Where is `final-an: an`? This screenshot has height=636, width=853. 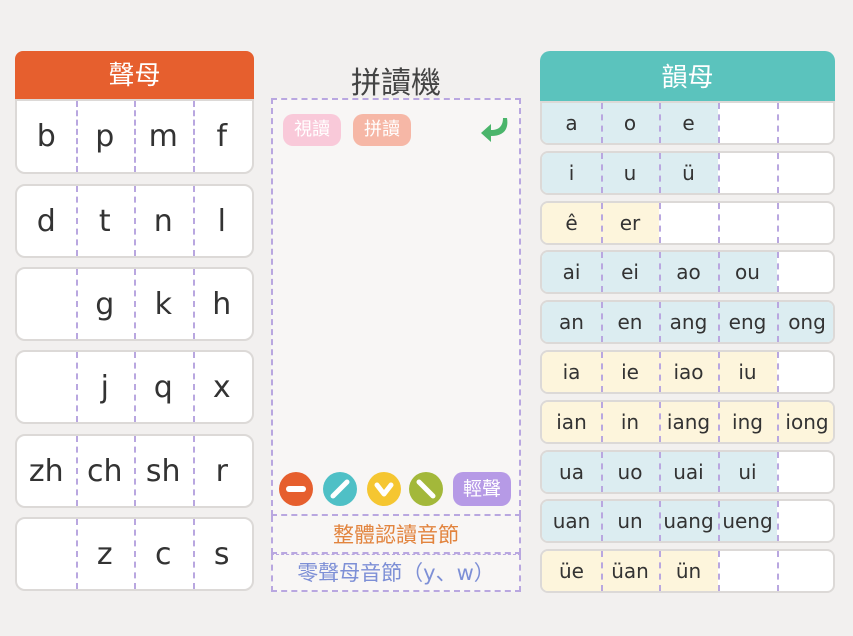
final-an: an is located at coordinates (571, 322).